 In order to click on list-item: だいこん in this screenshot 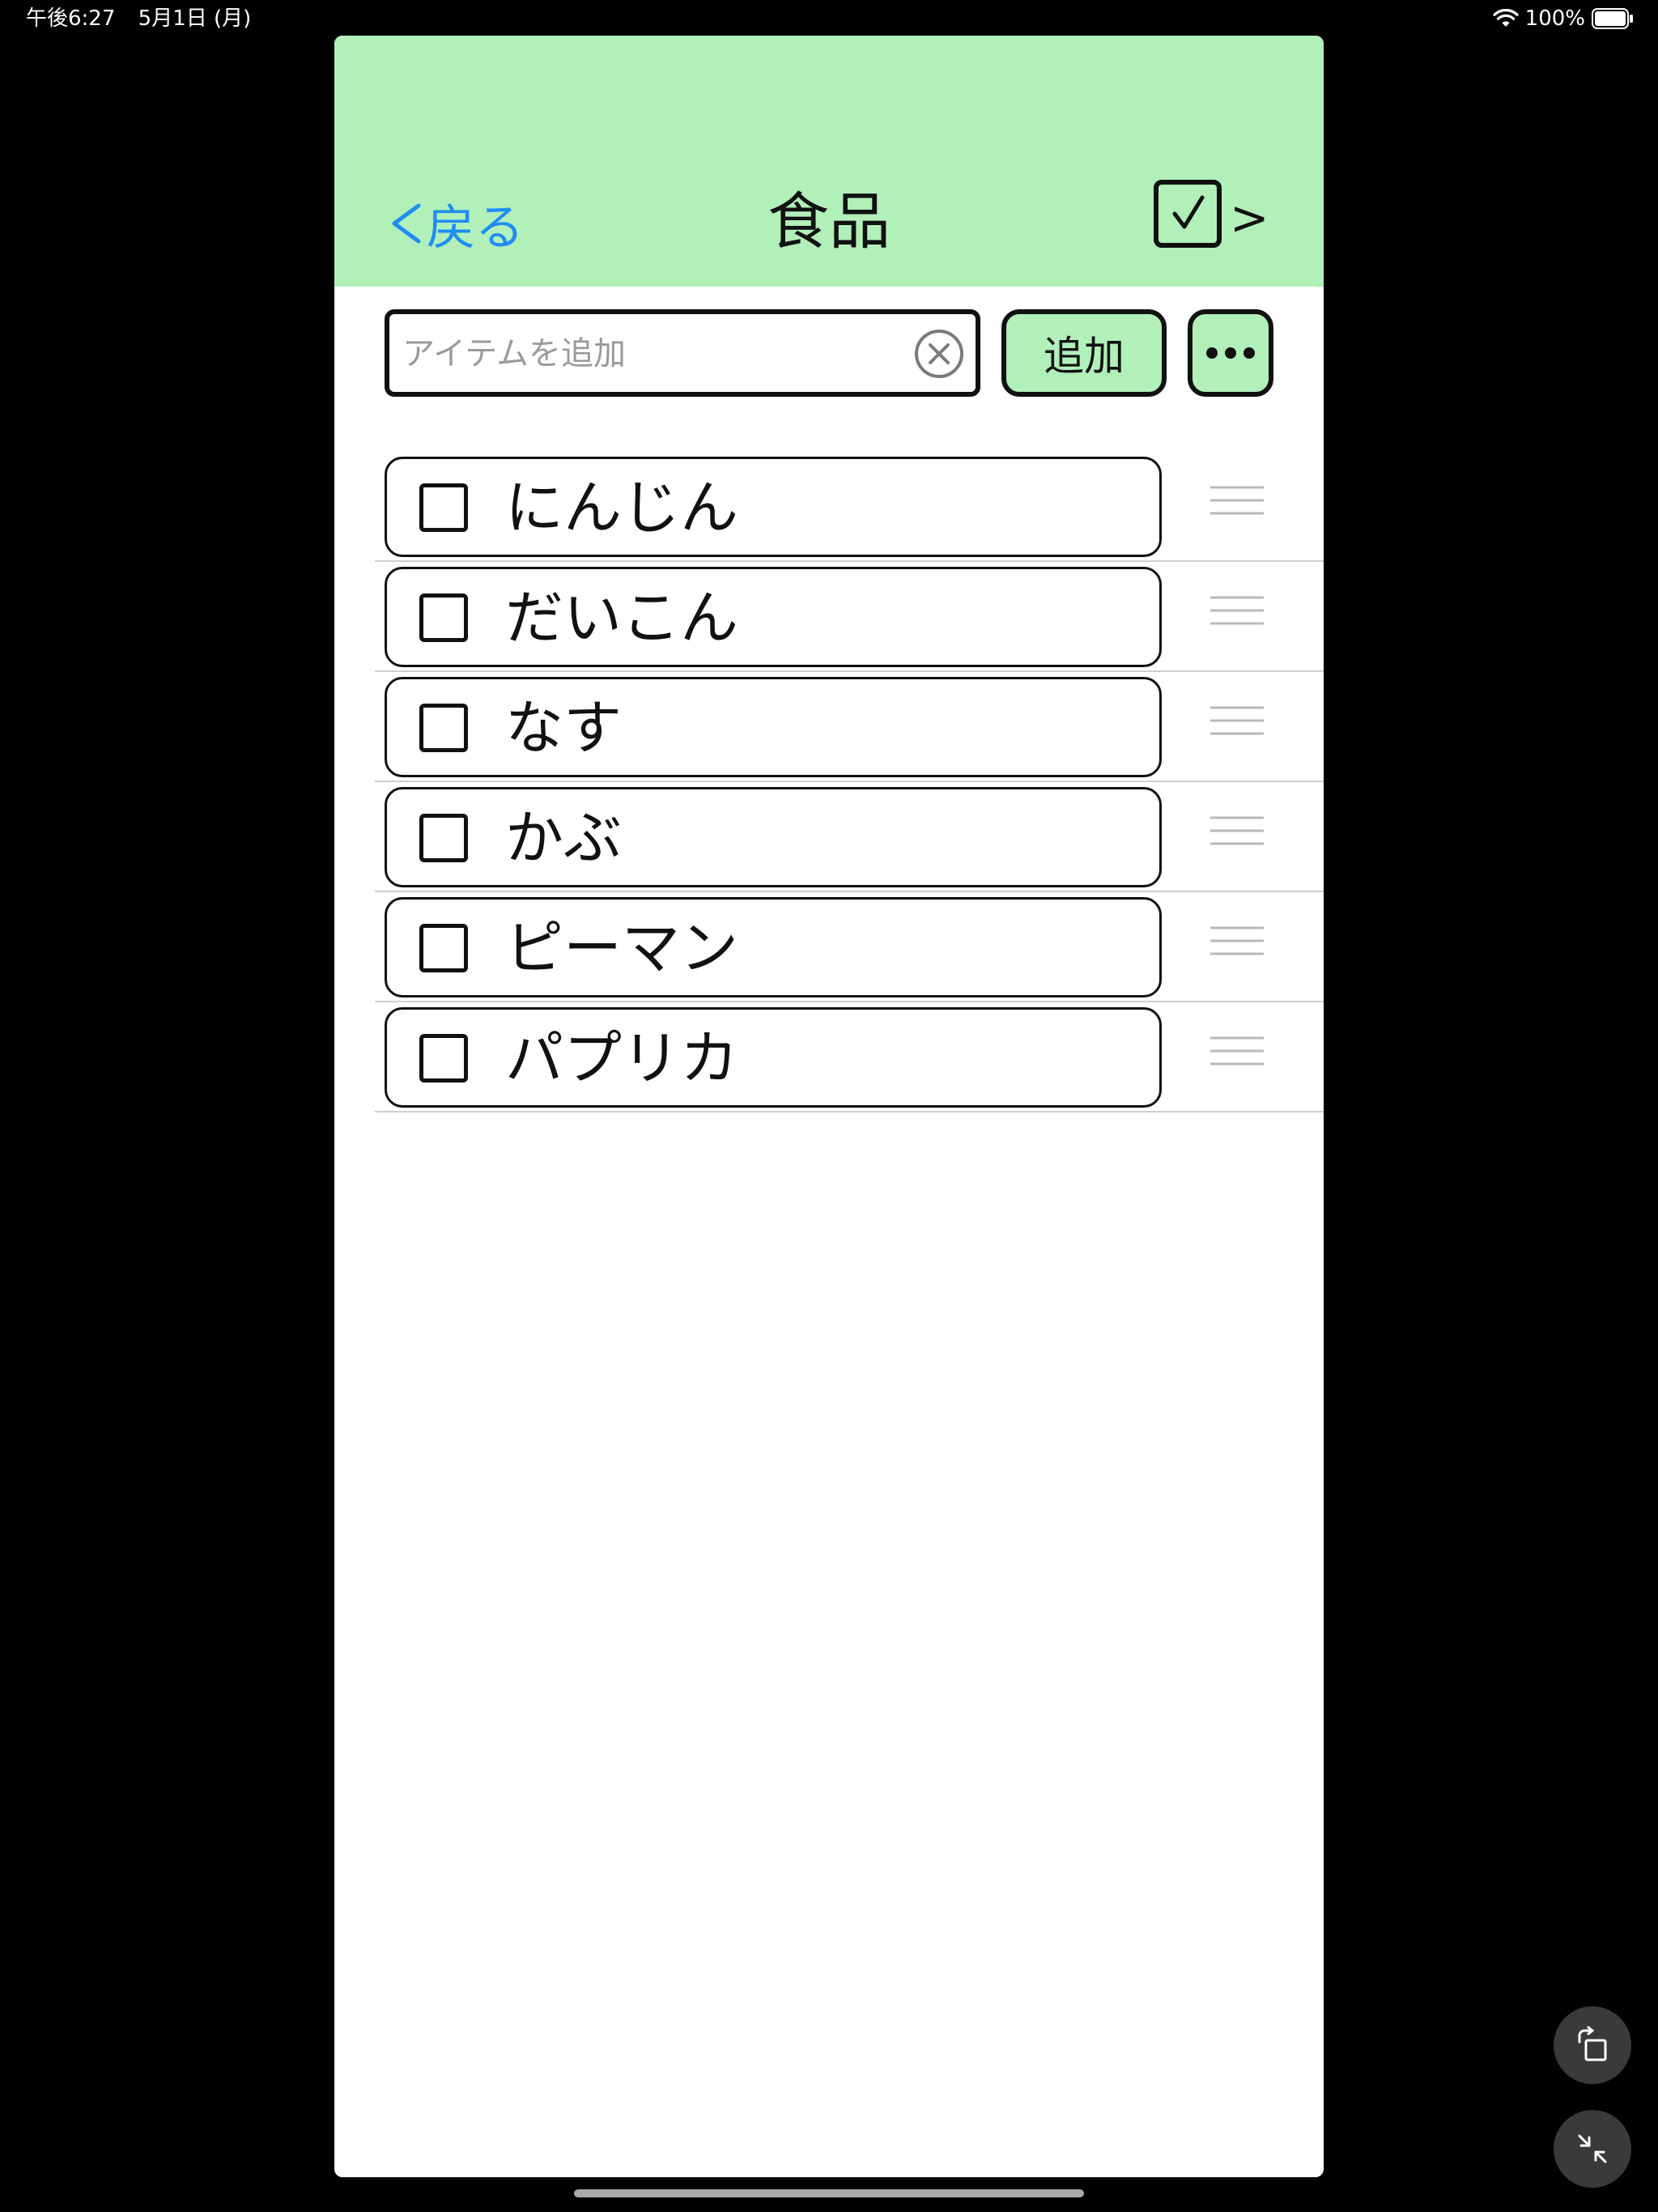, I will do `click(773, 617)`.